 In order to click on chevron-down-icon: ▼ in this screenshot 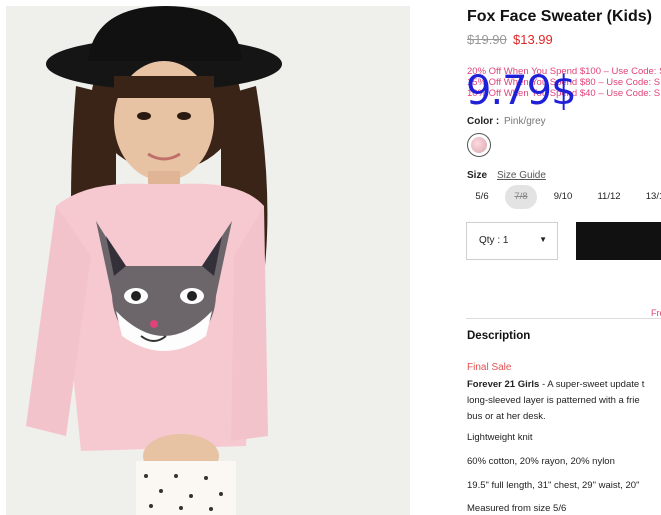, I will do `click(543, 239)`.